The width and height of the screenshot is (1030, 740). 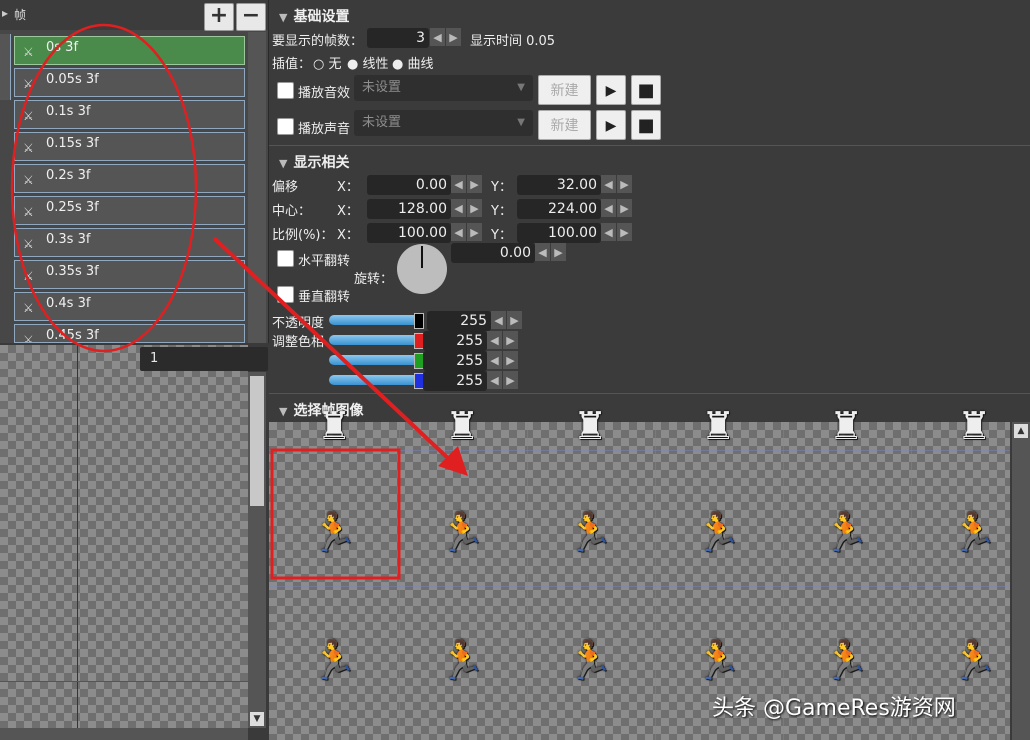 I want to click on watermark: 头条 @GameRes游资网, so click(x=834, y=708).